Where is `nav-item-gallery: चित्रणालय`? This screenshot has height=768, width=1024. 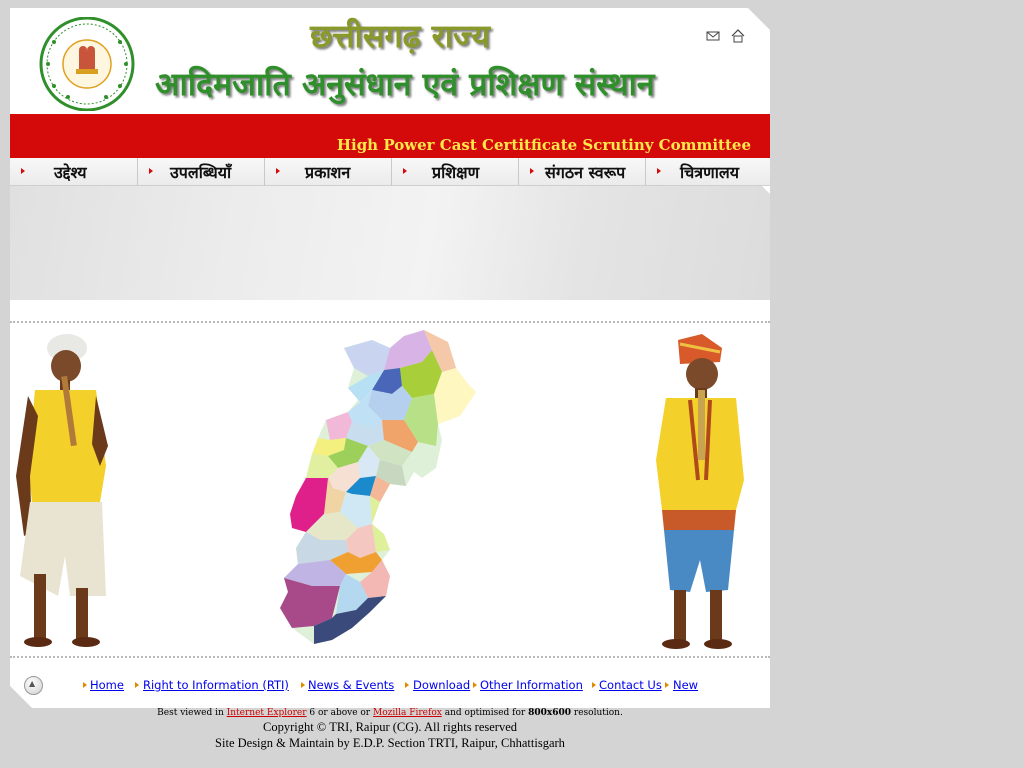
nav-item-gallery: चित्रणालय is located at coordinates (708, 172).